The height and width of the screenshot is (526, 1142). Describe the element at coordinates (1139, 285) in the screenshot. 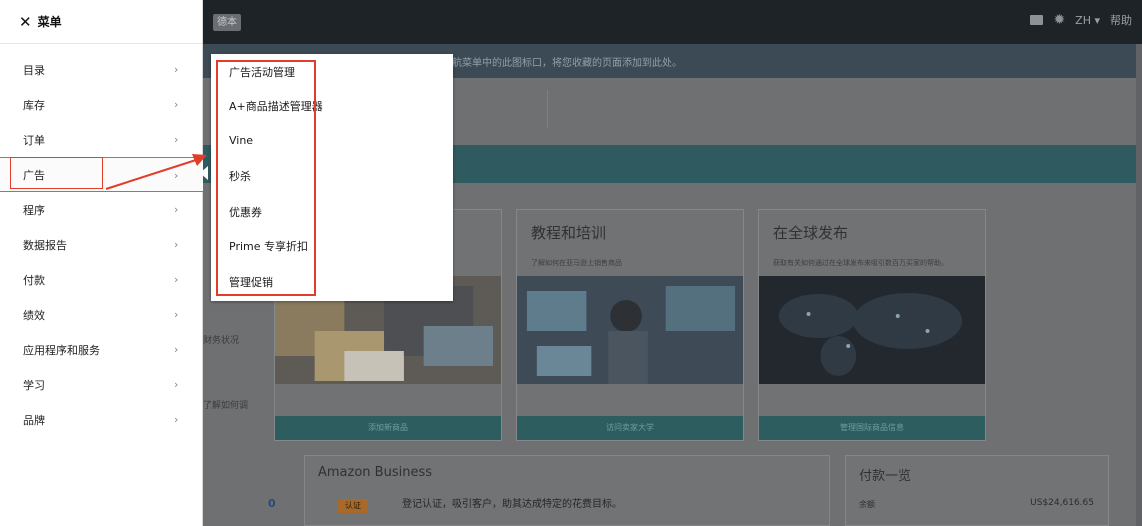

I see `scrollbar` at that location.